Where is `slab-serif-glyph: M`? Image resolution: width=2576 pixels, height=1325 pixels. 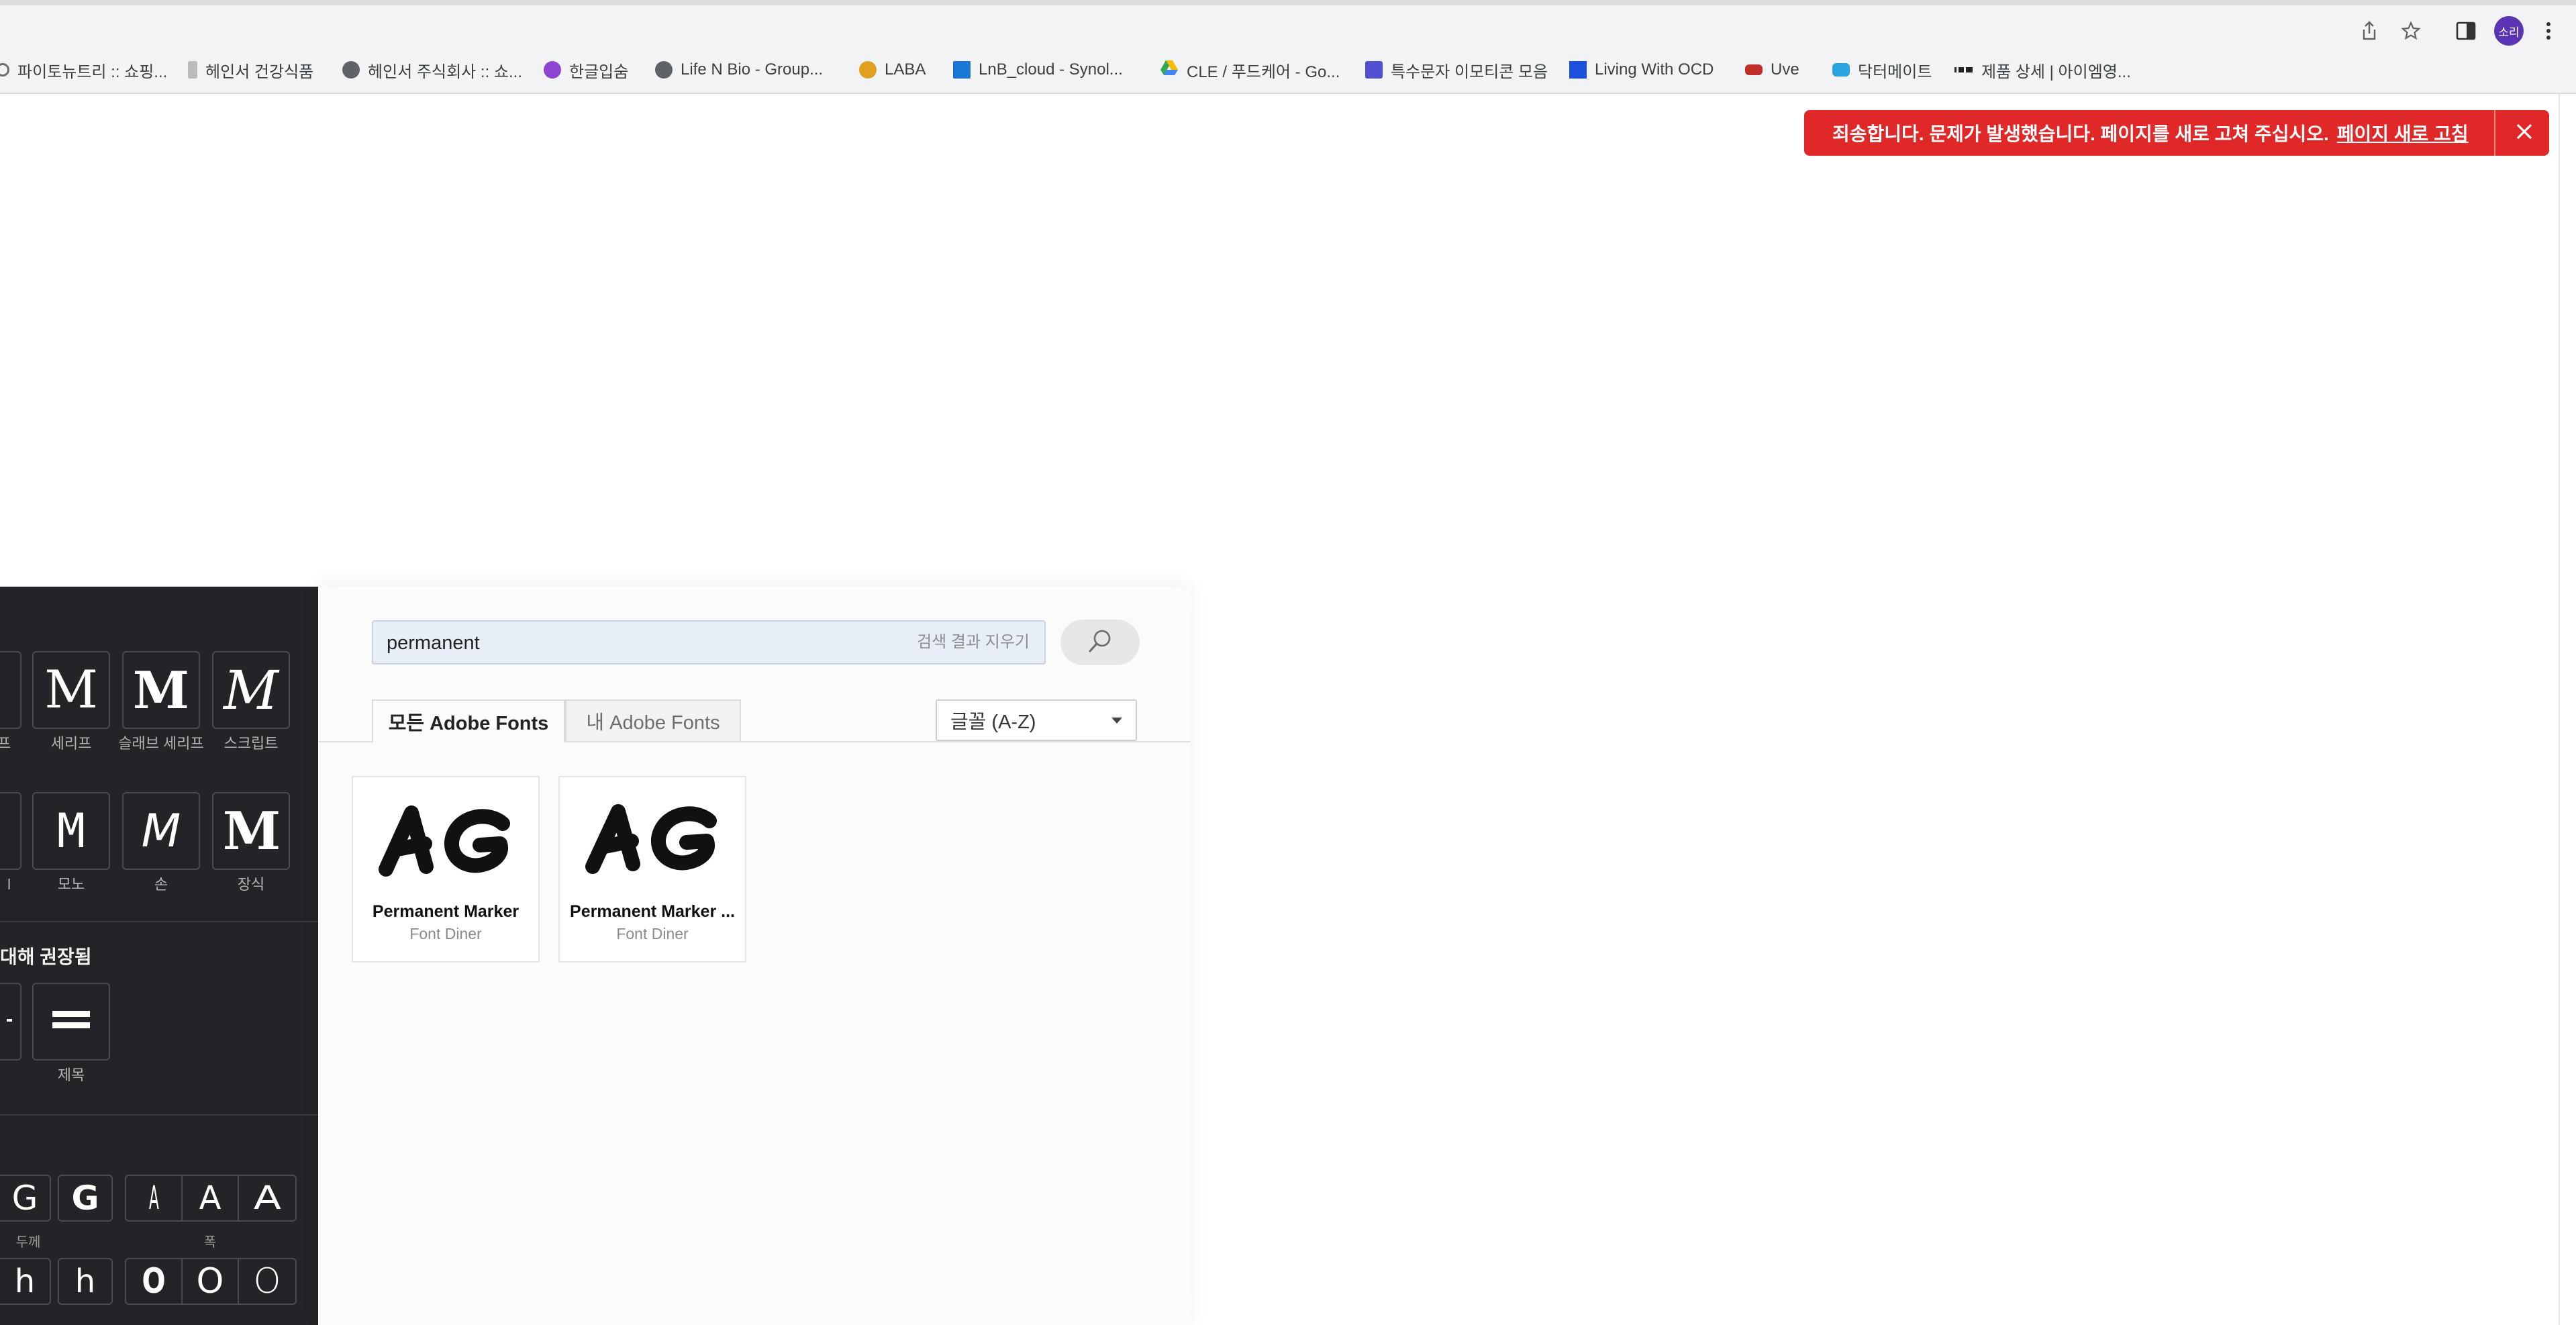 slab-serif-glyph: M is located at coordinates (161, 690).